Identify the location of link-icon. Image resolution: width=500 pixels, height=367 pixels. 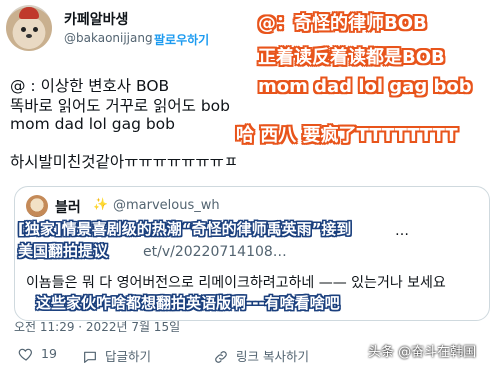
(221, 357).